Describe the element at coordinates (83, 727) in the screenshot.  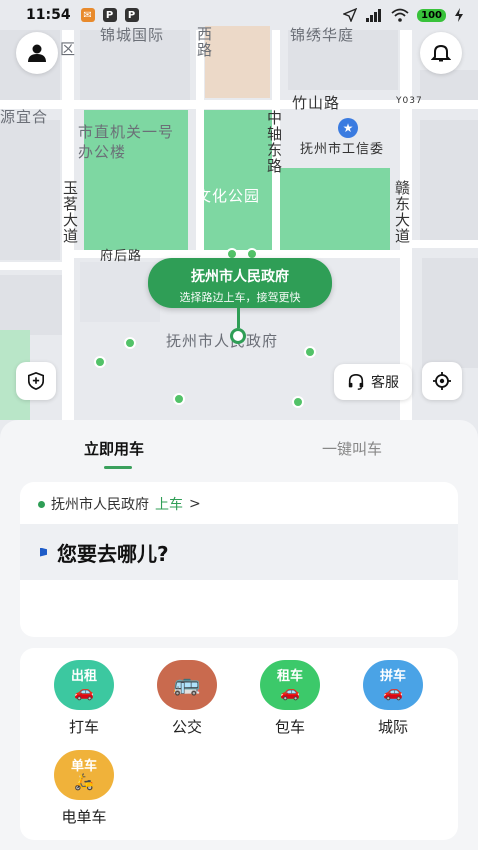
I see `service-label: 打车` at that location.